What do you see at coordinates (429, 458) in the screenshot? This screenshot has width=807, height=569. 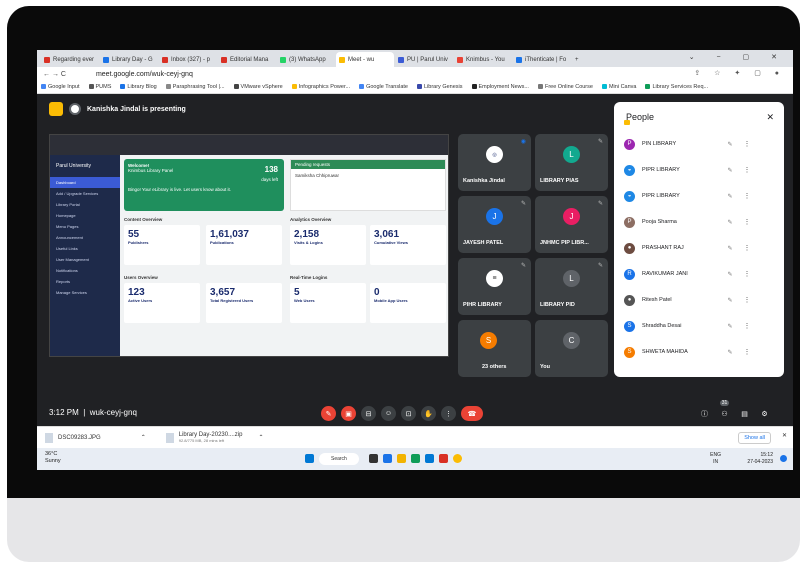 I see `store-icon` at bounding box center [429, 458].